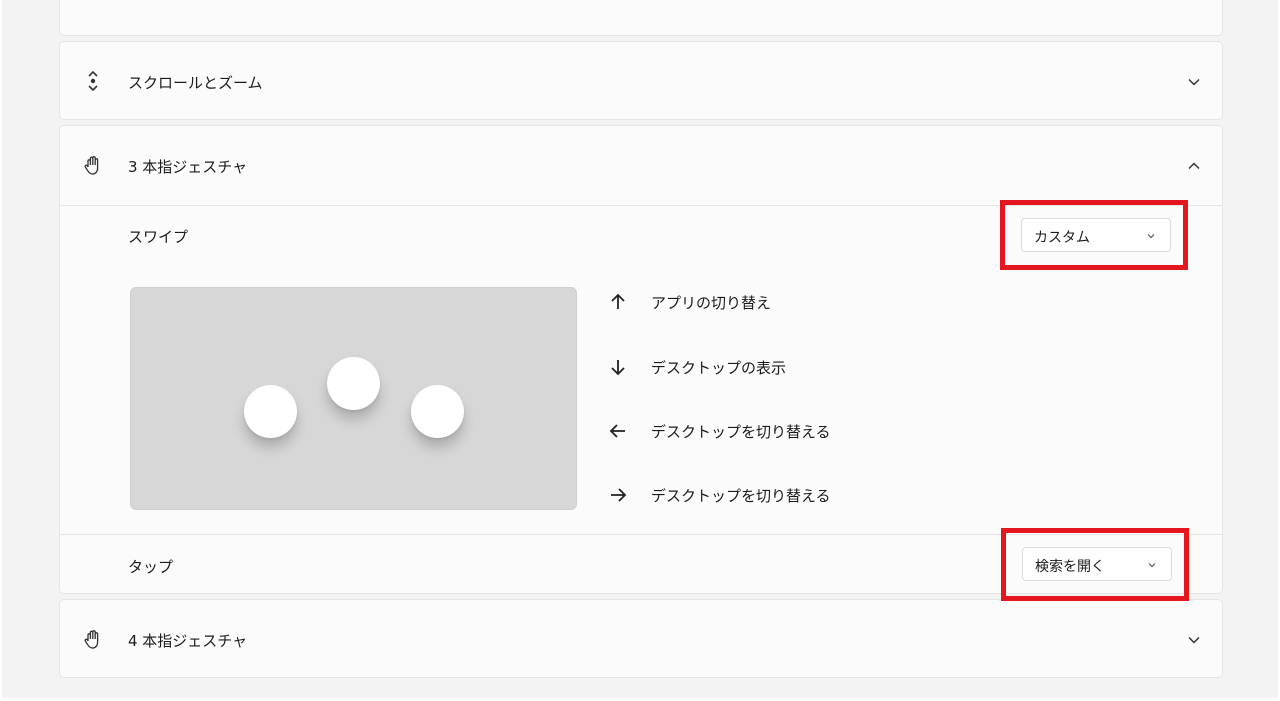  I want to click on swipe-label: スワイプ, so click(158, 237).